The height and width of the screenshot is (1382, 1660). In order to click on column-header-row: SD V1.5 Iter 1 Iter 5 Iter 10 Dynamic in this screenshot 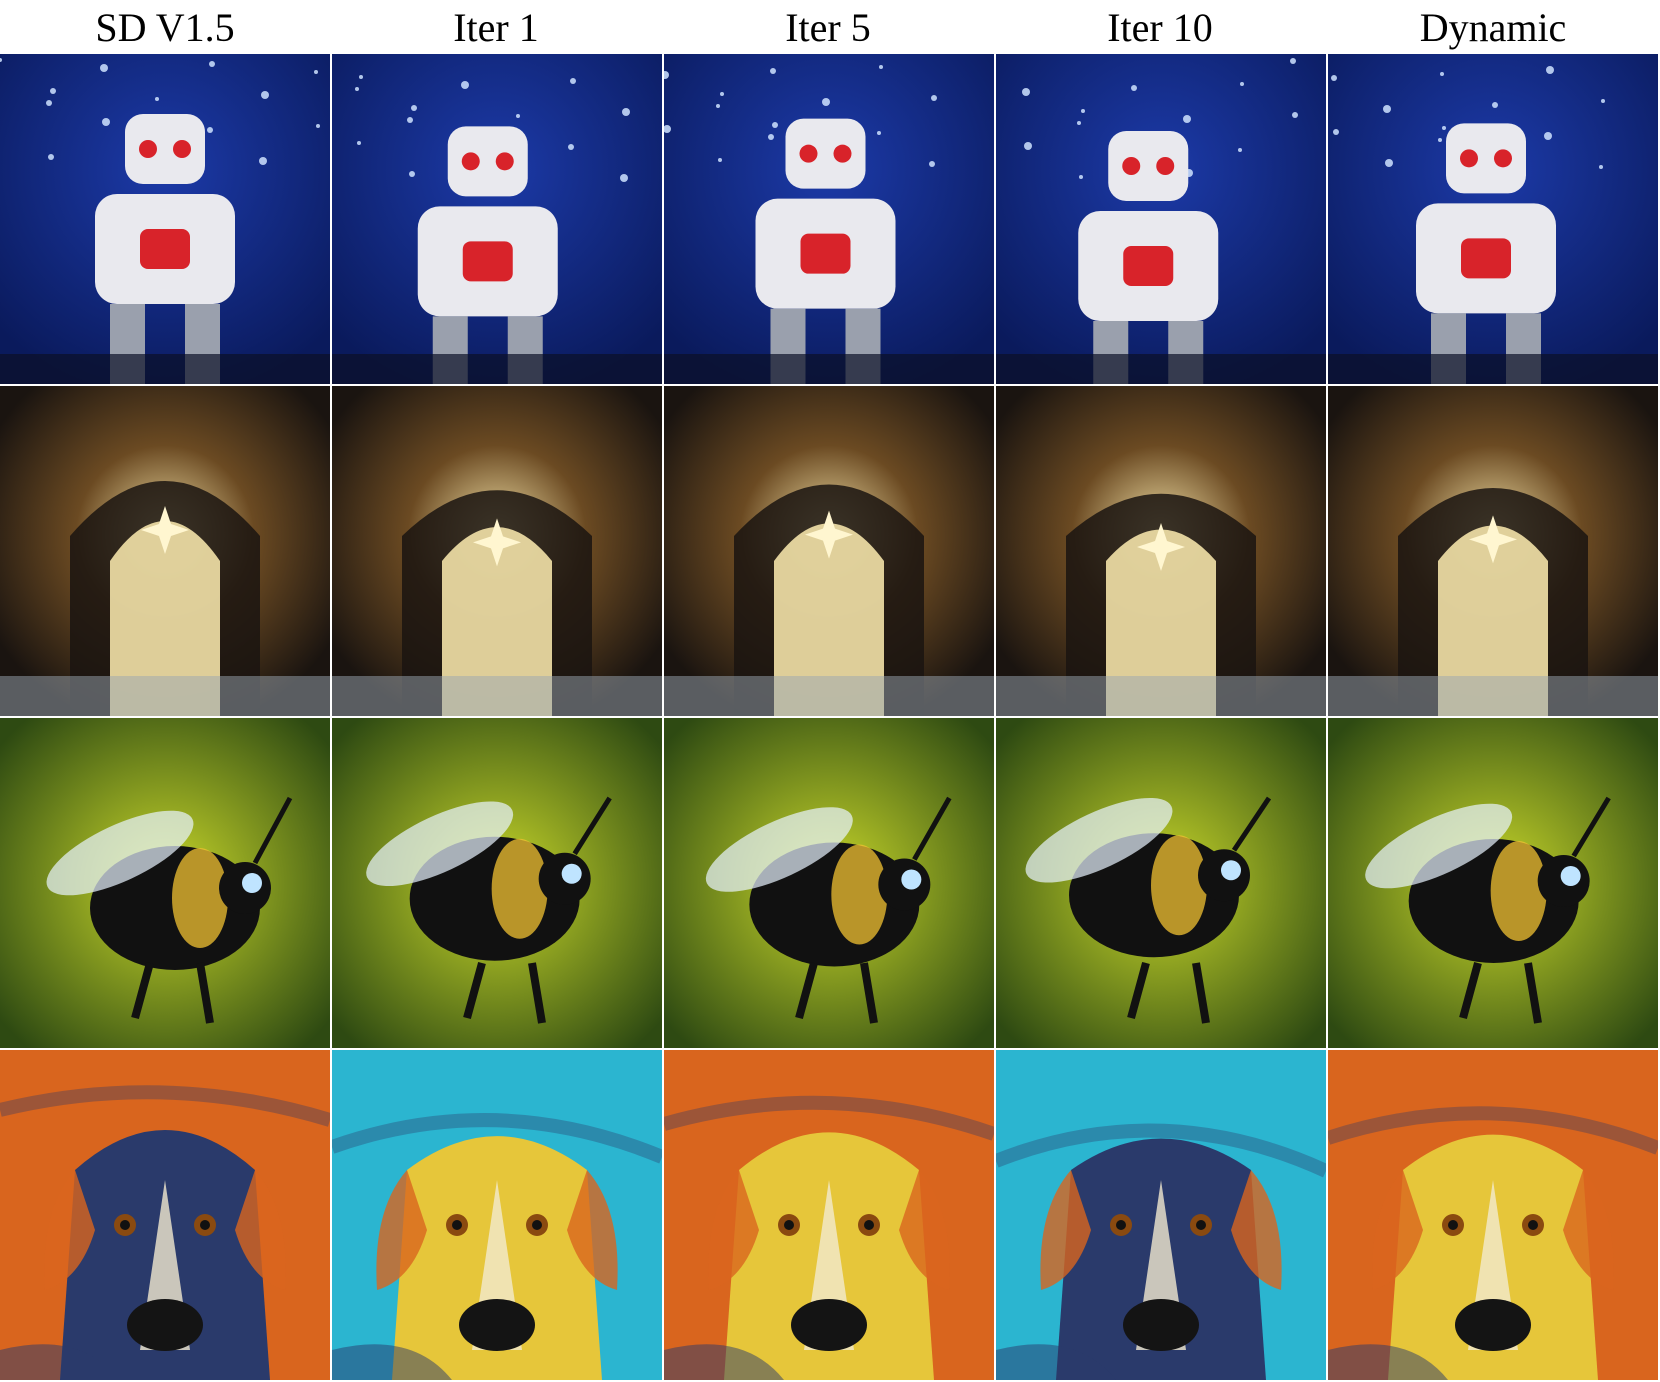, I will do `click(830, 27)`.